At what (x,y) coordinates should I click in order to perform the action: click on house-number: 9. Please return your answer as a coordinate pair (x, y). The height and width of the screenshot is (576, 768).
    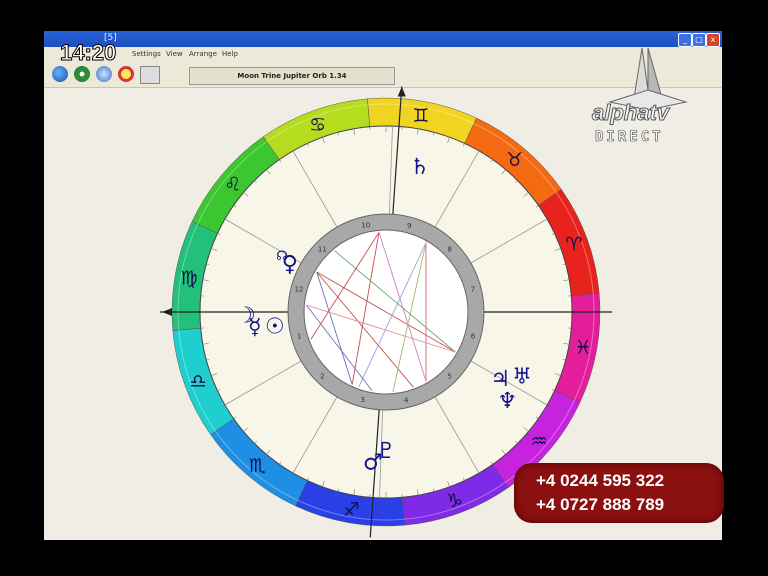
    Looking at the image, I should click on (409, 226).